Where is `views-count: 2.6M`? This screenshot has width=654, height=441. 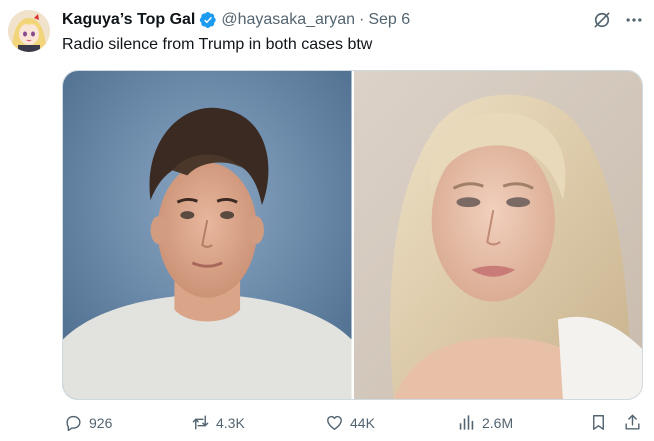 views-count: 2.6M is located at coordinates (498, 422).